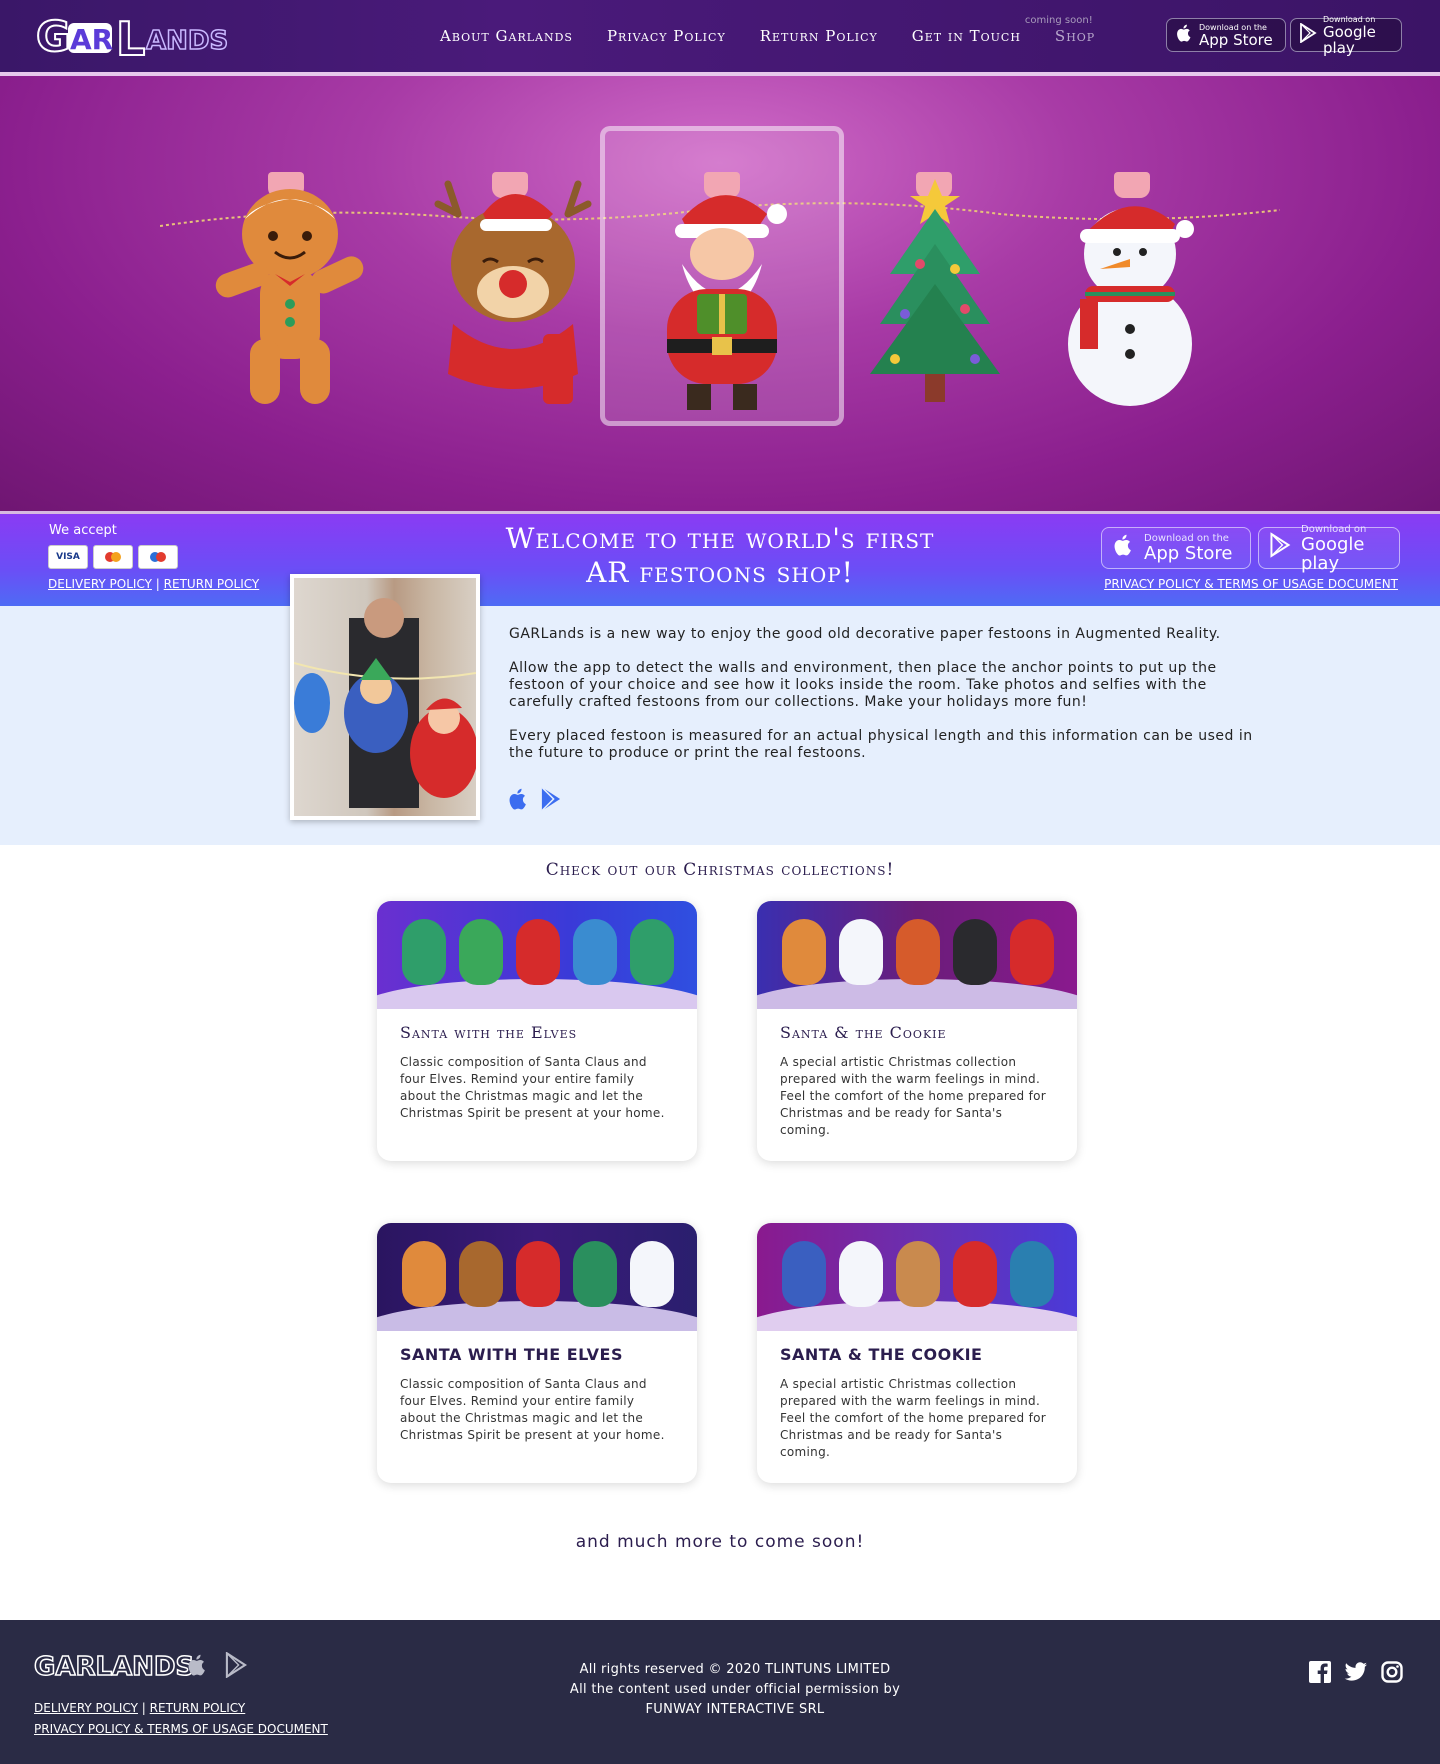  I want to click on band-policy-links: DELIVERY POLICY | RETURN POLICY, so click(153, 584).